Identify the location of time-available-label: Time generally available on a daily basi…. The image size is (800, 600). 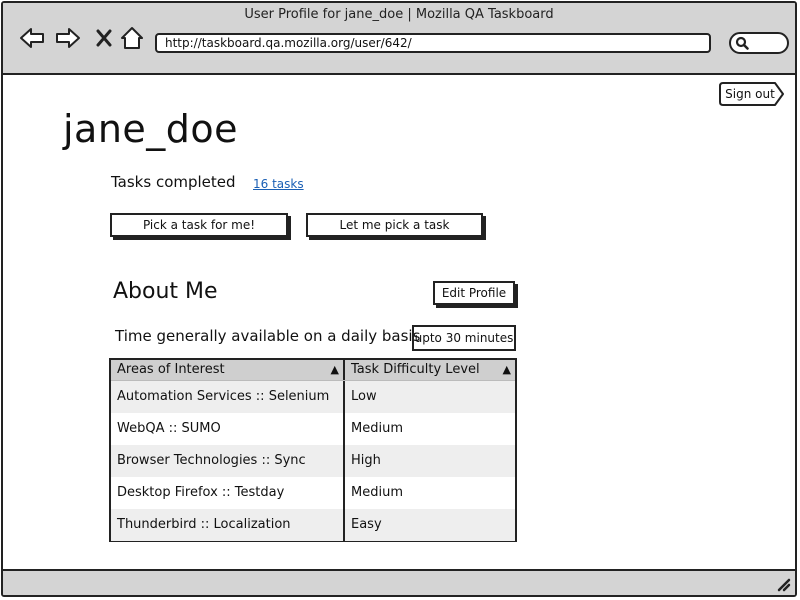
(268, 336).